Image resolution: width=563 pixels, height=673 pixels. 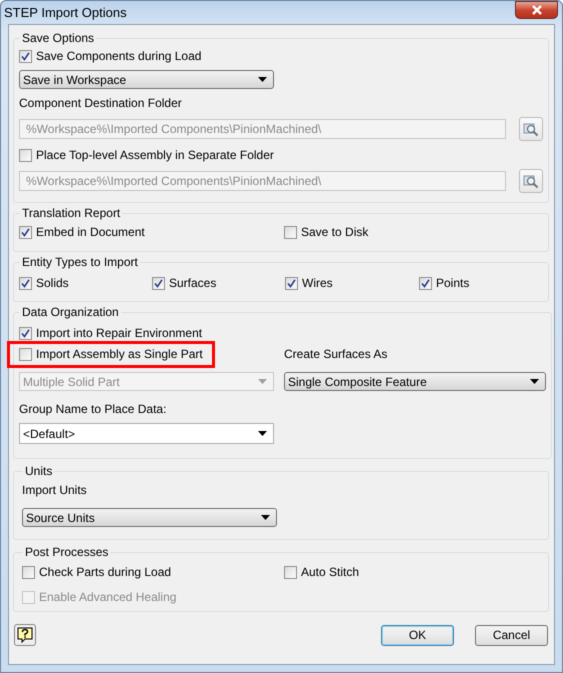 I want to click on dropdown: Source Units, so click(x=149, y=517).